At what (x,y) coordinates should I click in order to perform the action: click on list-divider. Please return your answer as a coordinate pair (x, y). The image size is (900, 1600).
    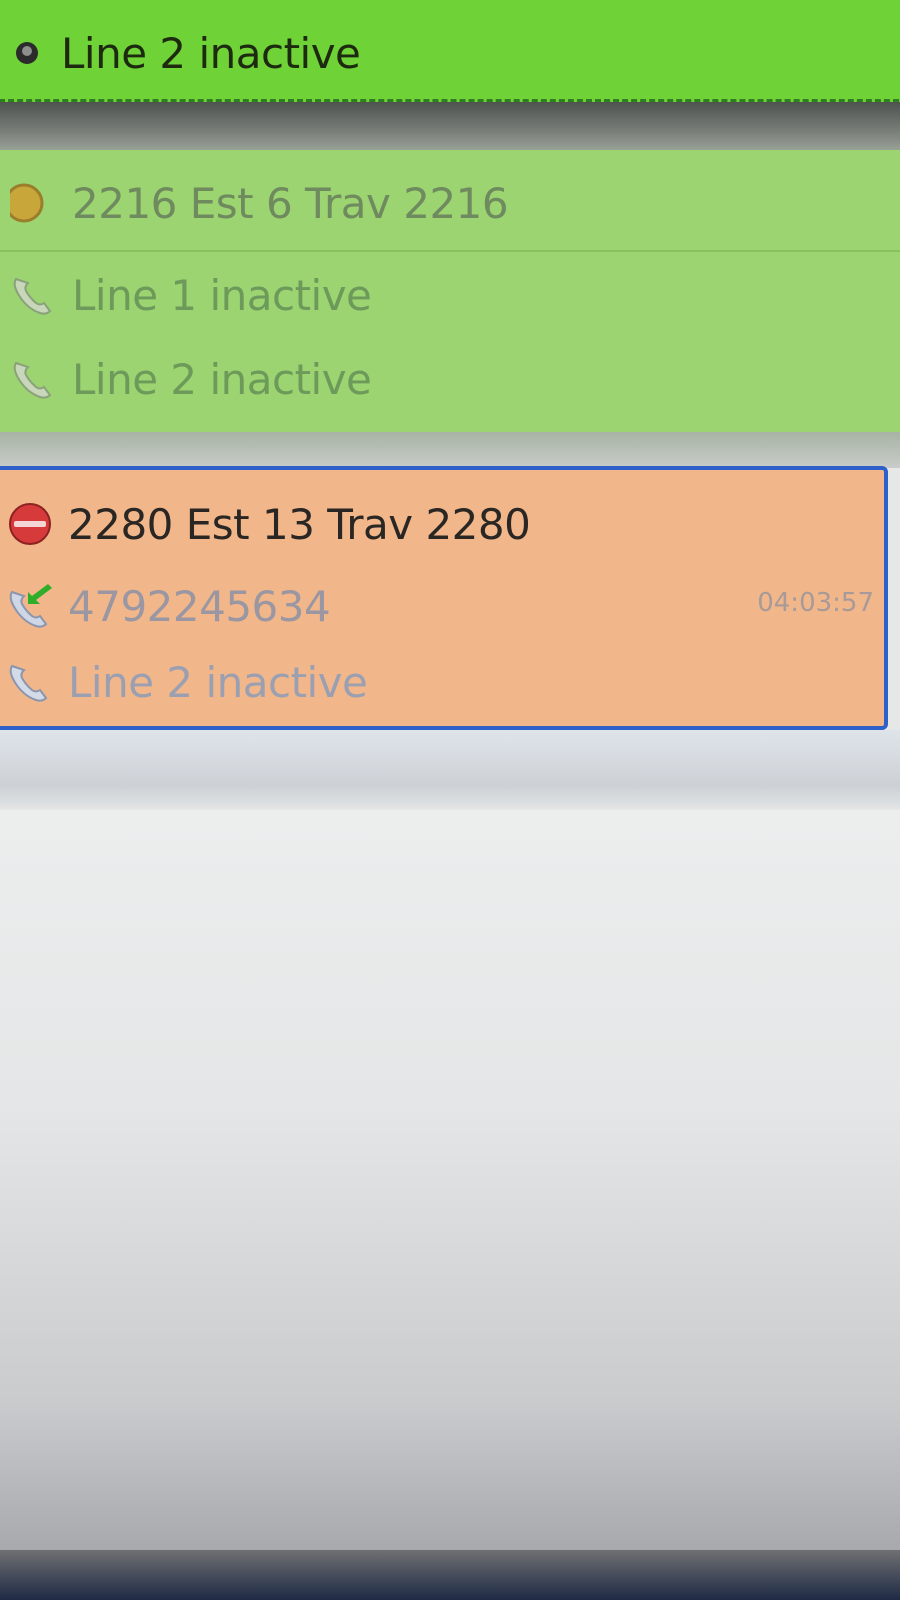
    Looking at the image, I should click on (450, 770).